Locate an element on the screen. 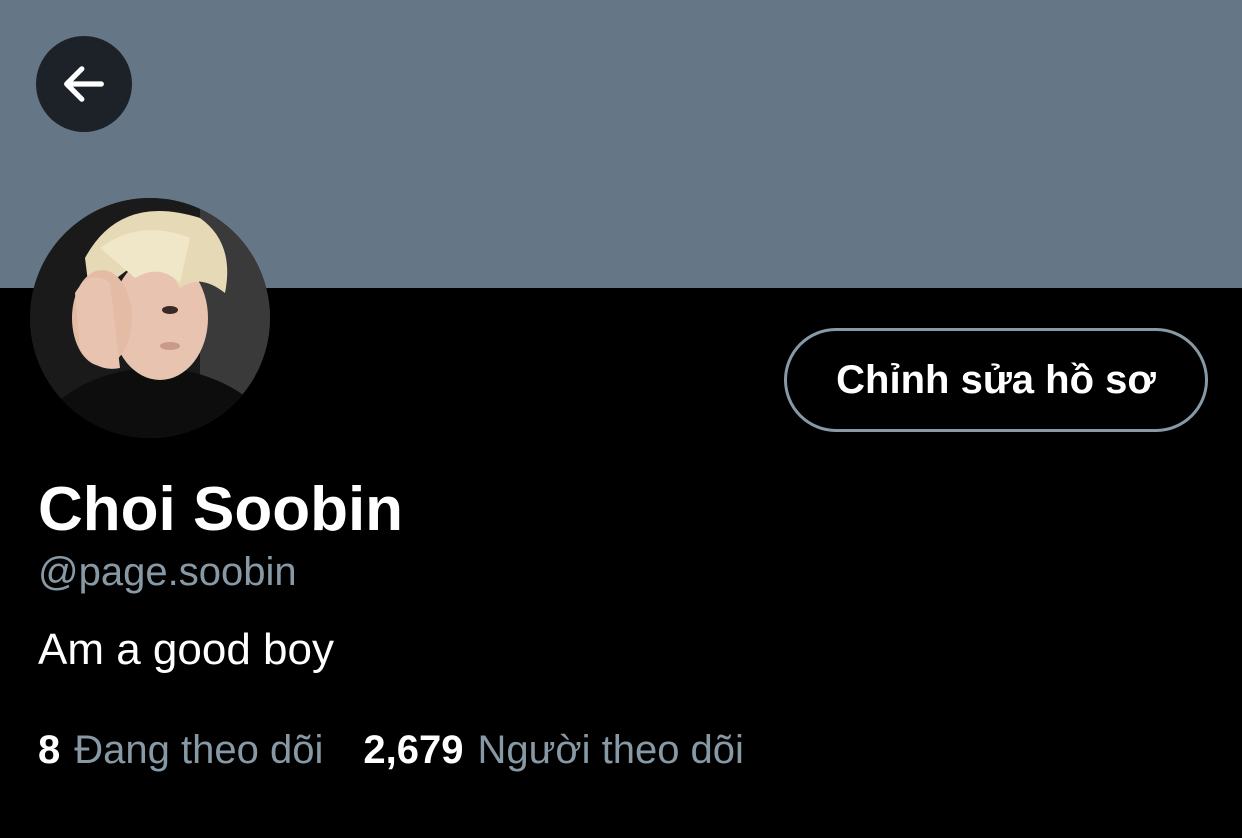  user-handle: @page.soobin is located at coordinates (167, 572).